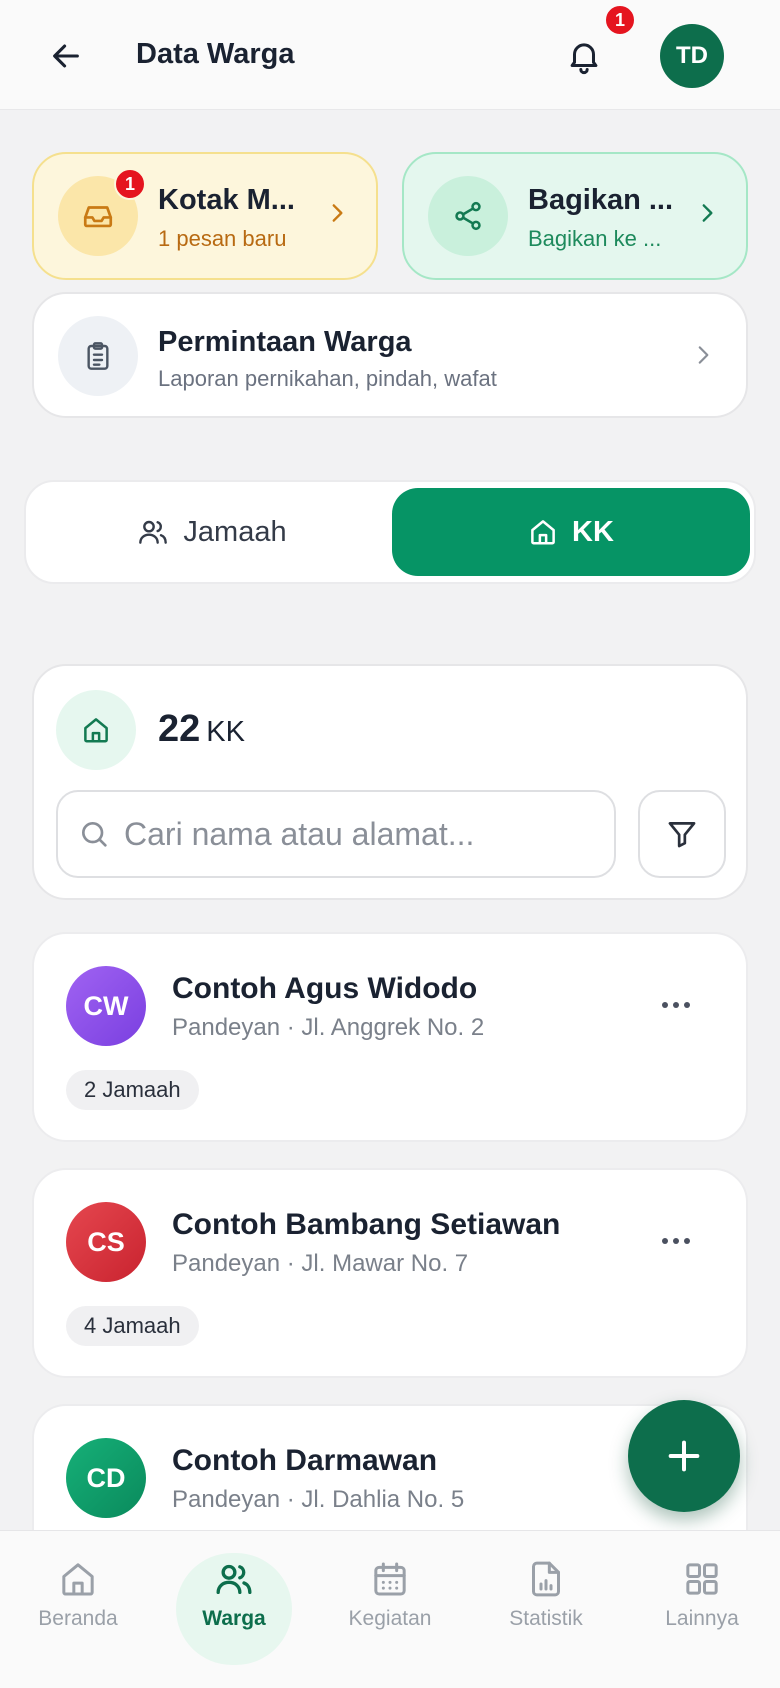  What do you see at coordinates (328, 1027) in the screenshot?
I see `kk-address: Pandeyan · Jl. Anggrek No. 2` at bounding box center [328, 1027].